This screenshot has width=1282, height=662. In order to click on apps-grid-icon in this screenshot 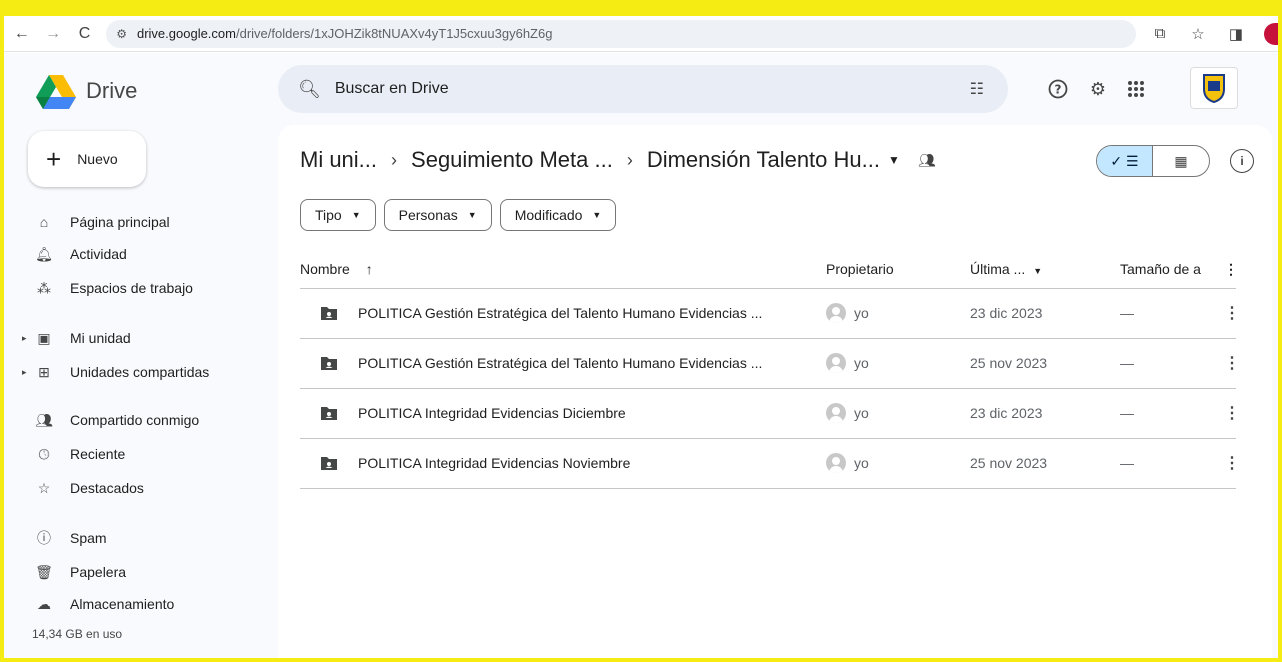, I will do `click(1136, 89)`.